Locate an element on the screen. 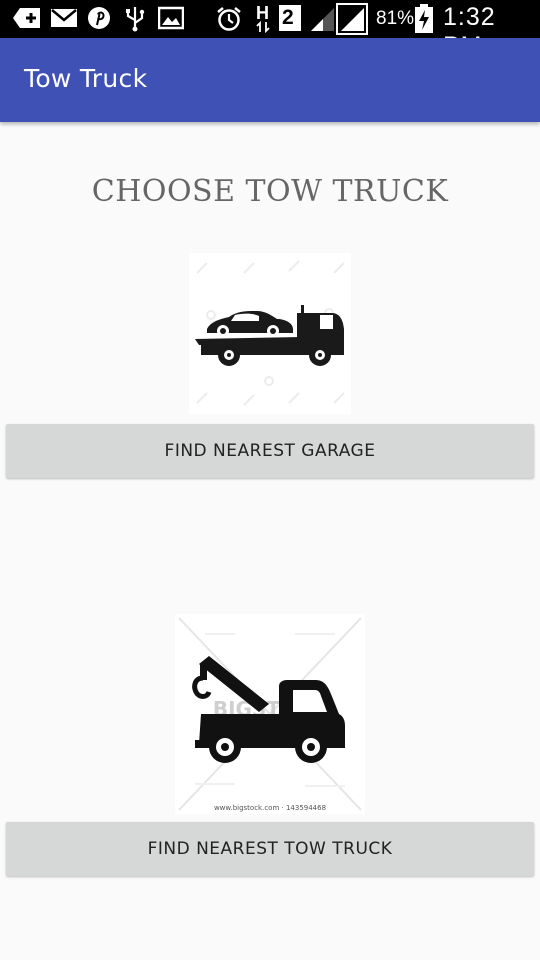 This screenshot has height=960, width=540. page-title: CHOOSE TOW TRUCK is located at coordinates (270, 191).